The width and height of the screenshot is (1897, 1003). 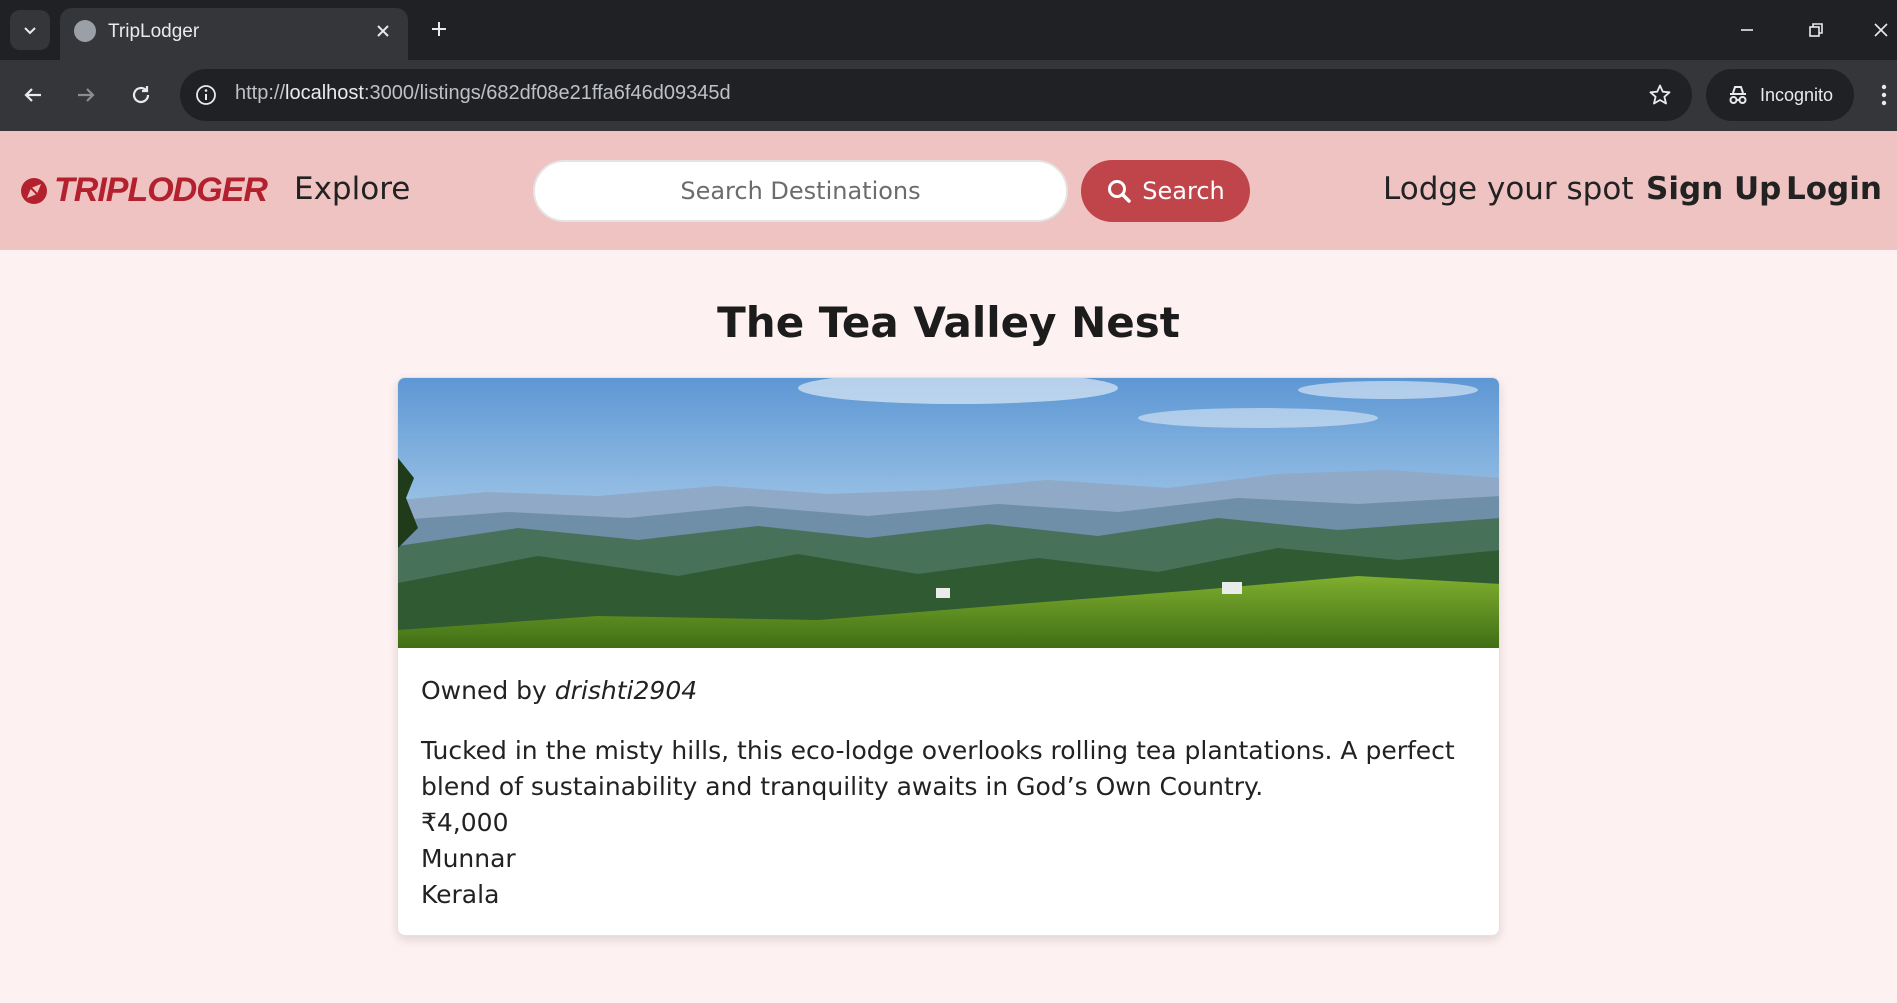 I want to click on url-host: localhost, so click(x=324, y=93).